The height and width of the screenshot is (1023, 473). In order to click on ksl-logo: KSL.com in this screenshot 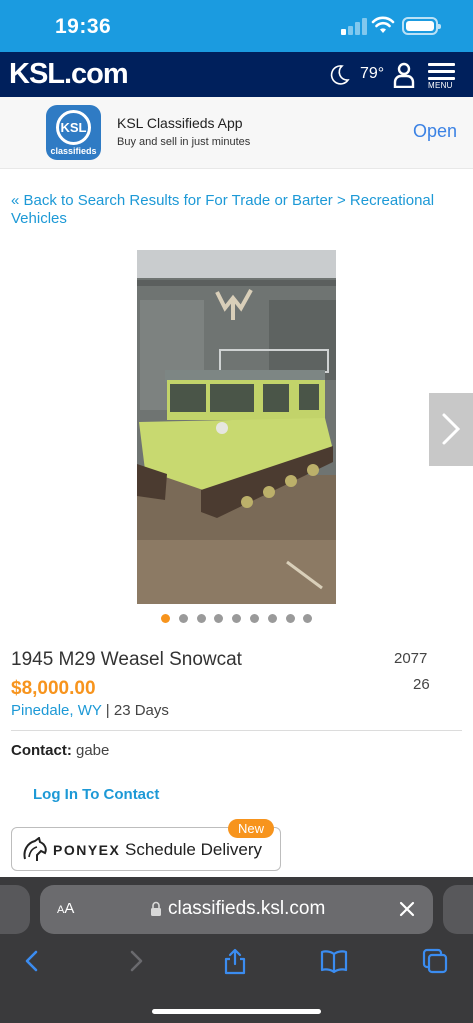, I will do `click(69, 74)`.